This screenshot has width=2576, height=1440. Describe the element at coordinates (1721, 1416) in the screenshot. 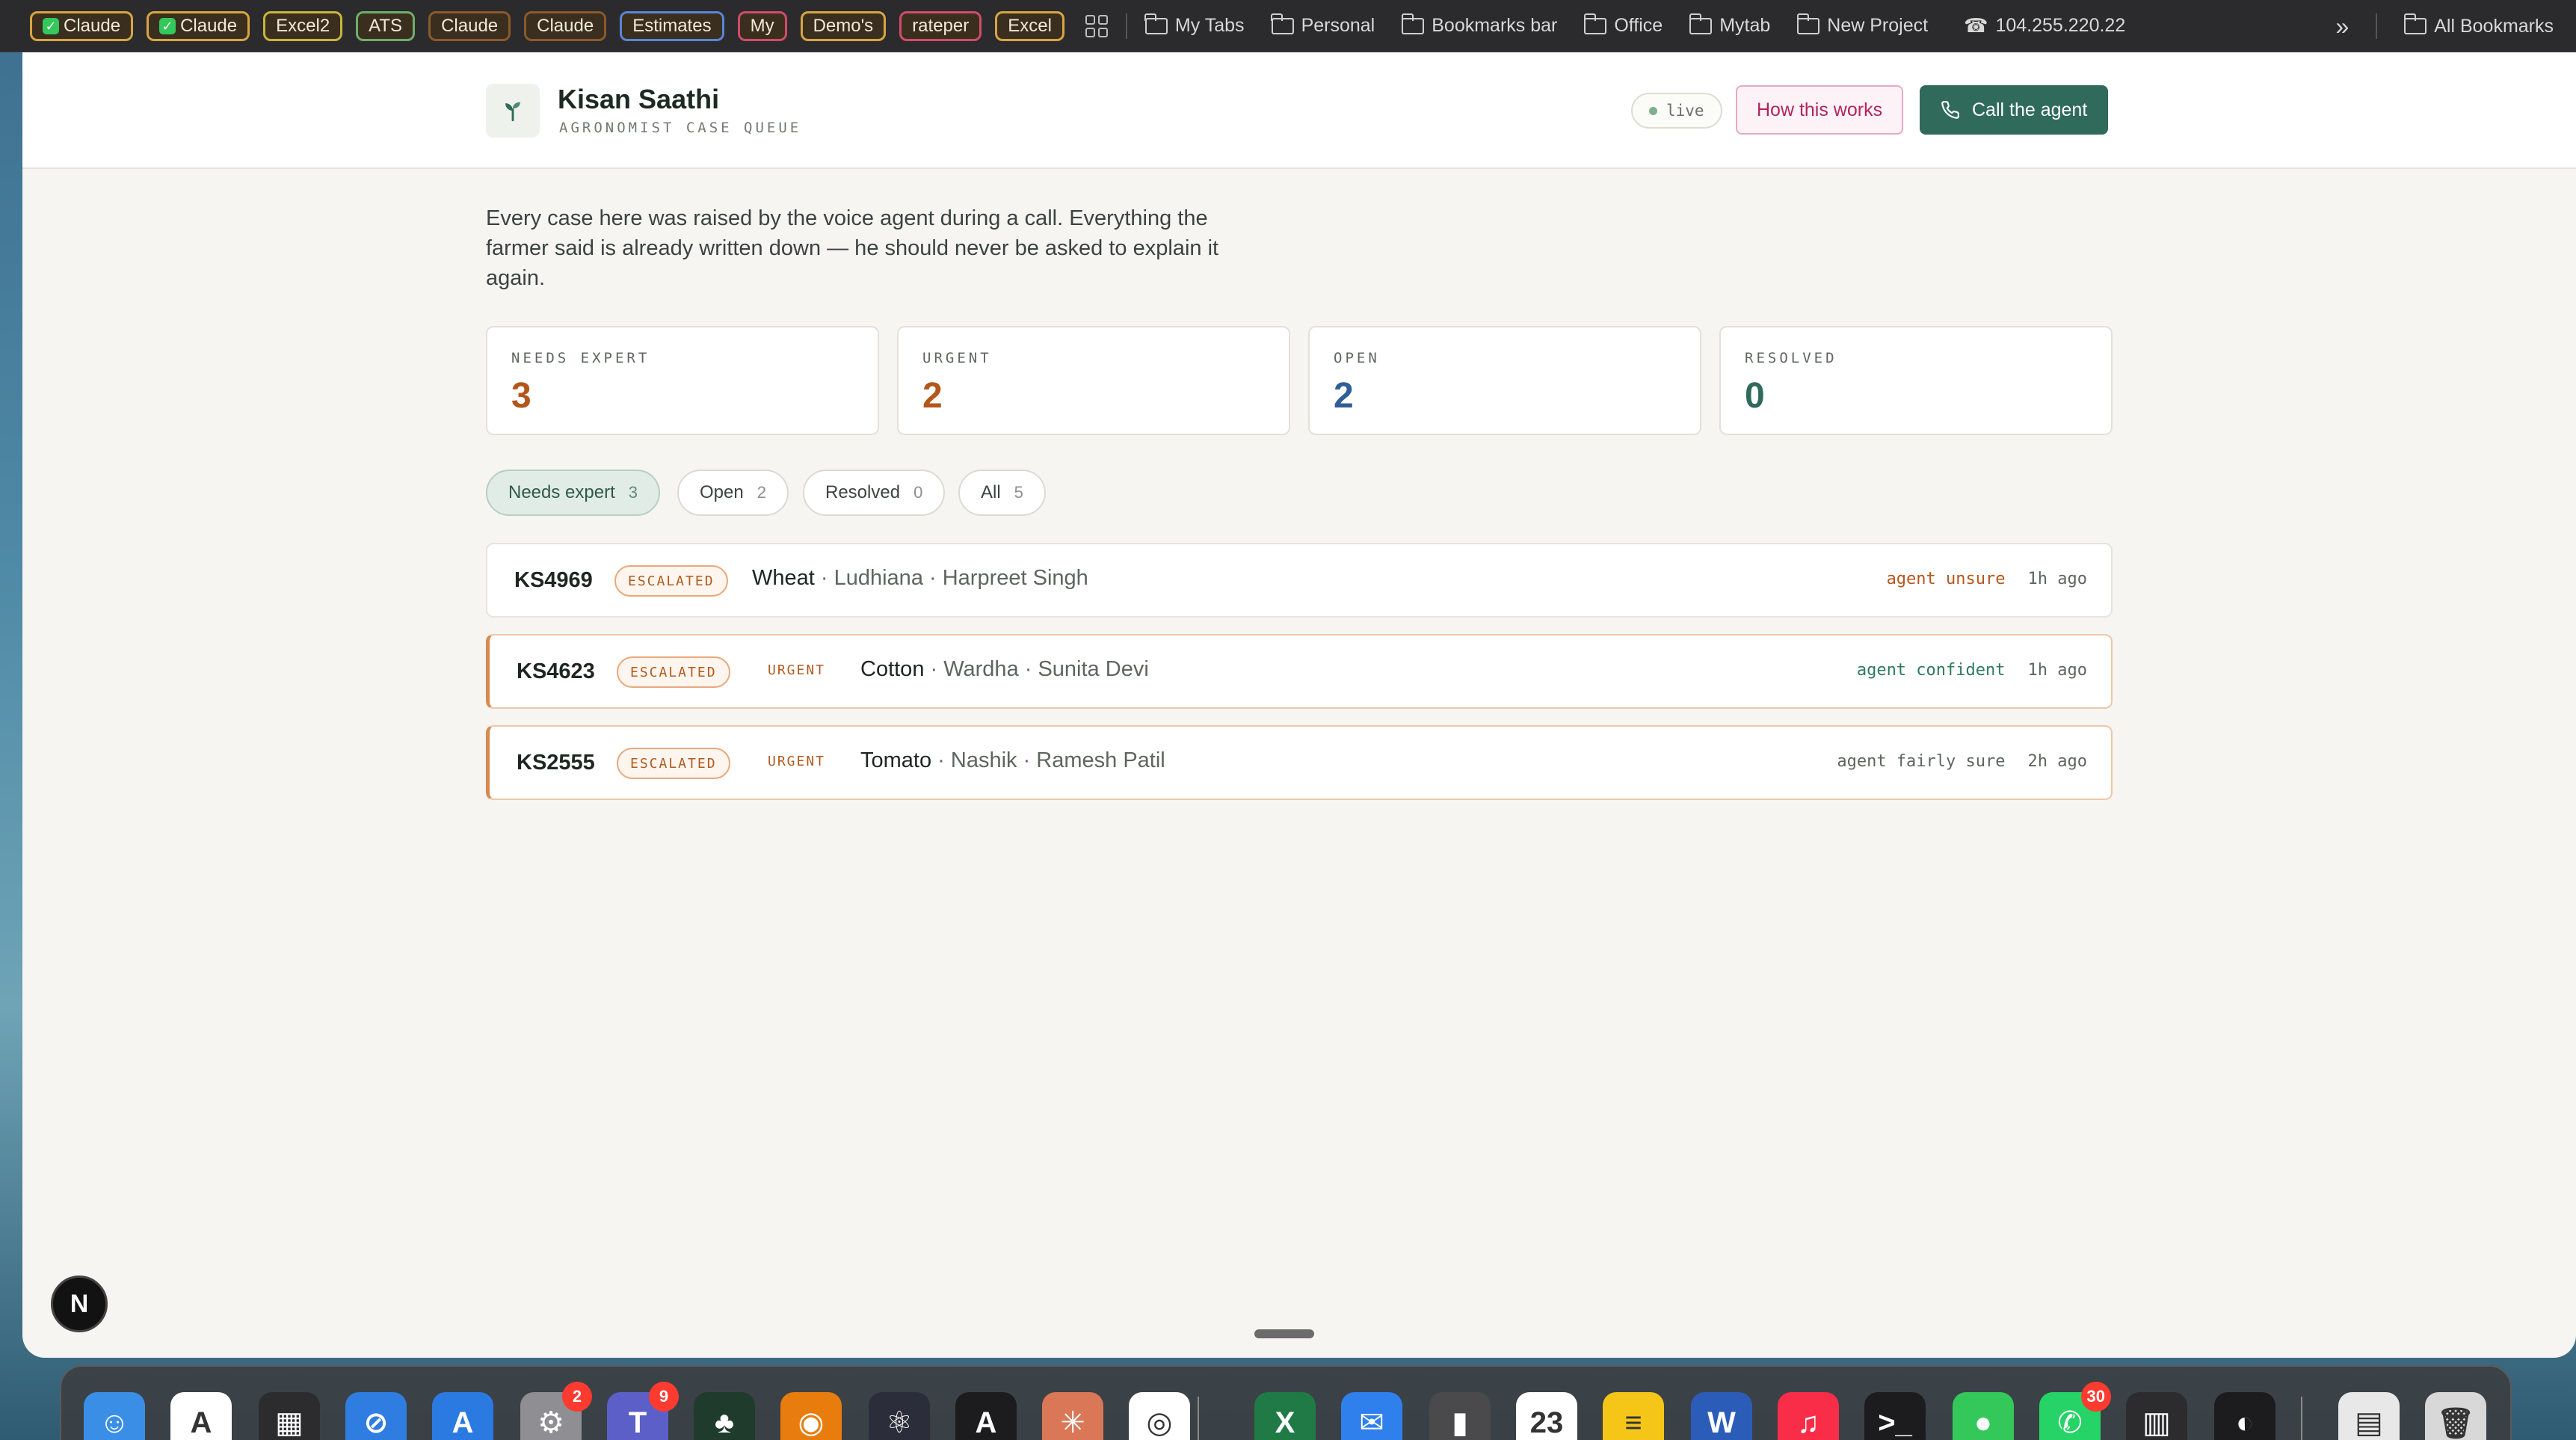

I see `word-icon: W` at that location.